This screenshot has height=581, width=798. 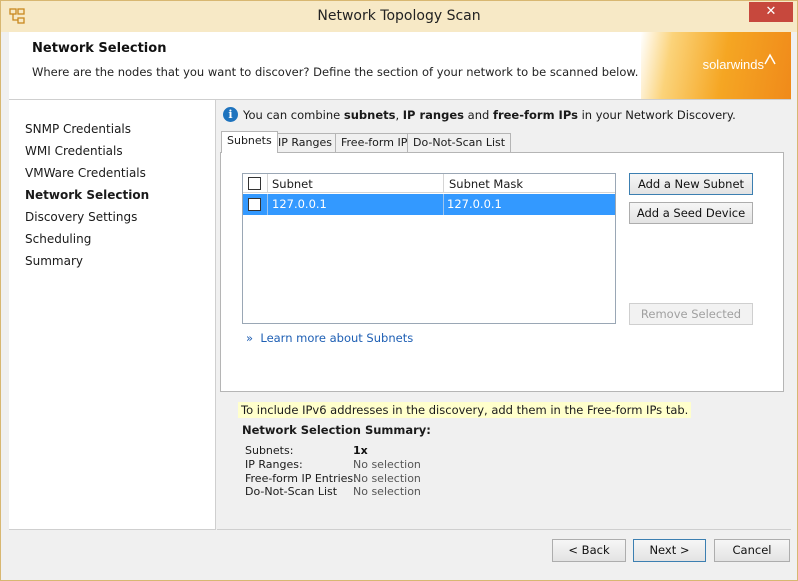 I want to click on column-header-subnet: Subnet, so click(x=292, y=184).